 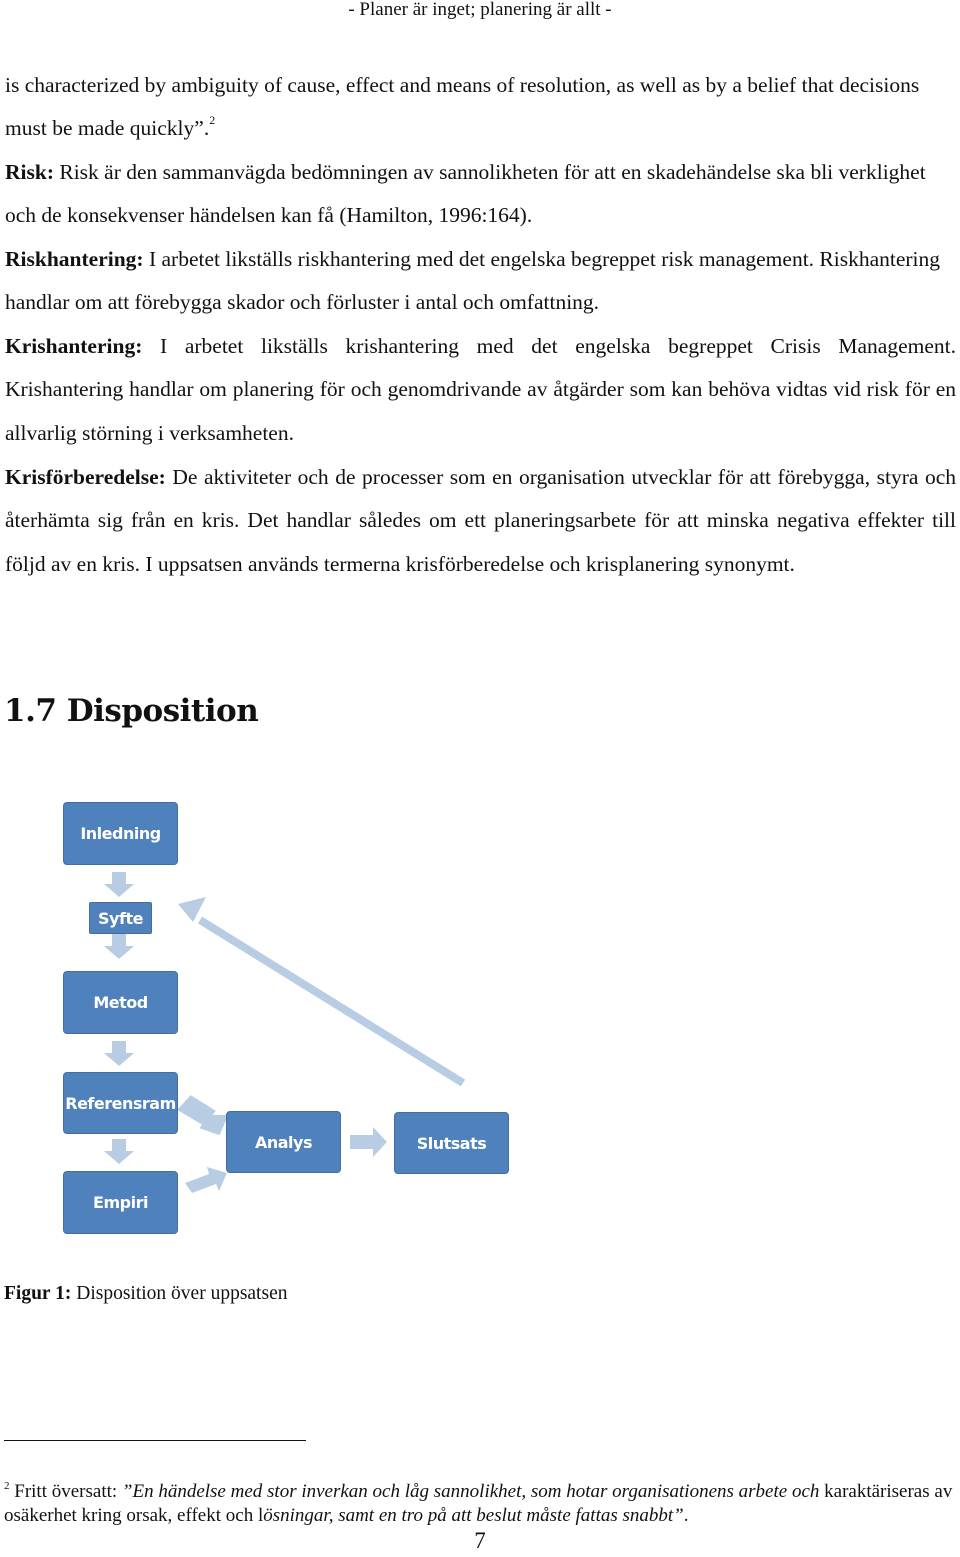 What do you see at coordinates (120, 1103) in the screenshot?
I see `node-referensram: Referensram` at bounding box center [120, 1103].